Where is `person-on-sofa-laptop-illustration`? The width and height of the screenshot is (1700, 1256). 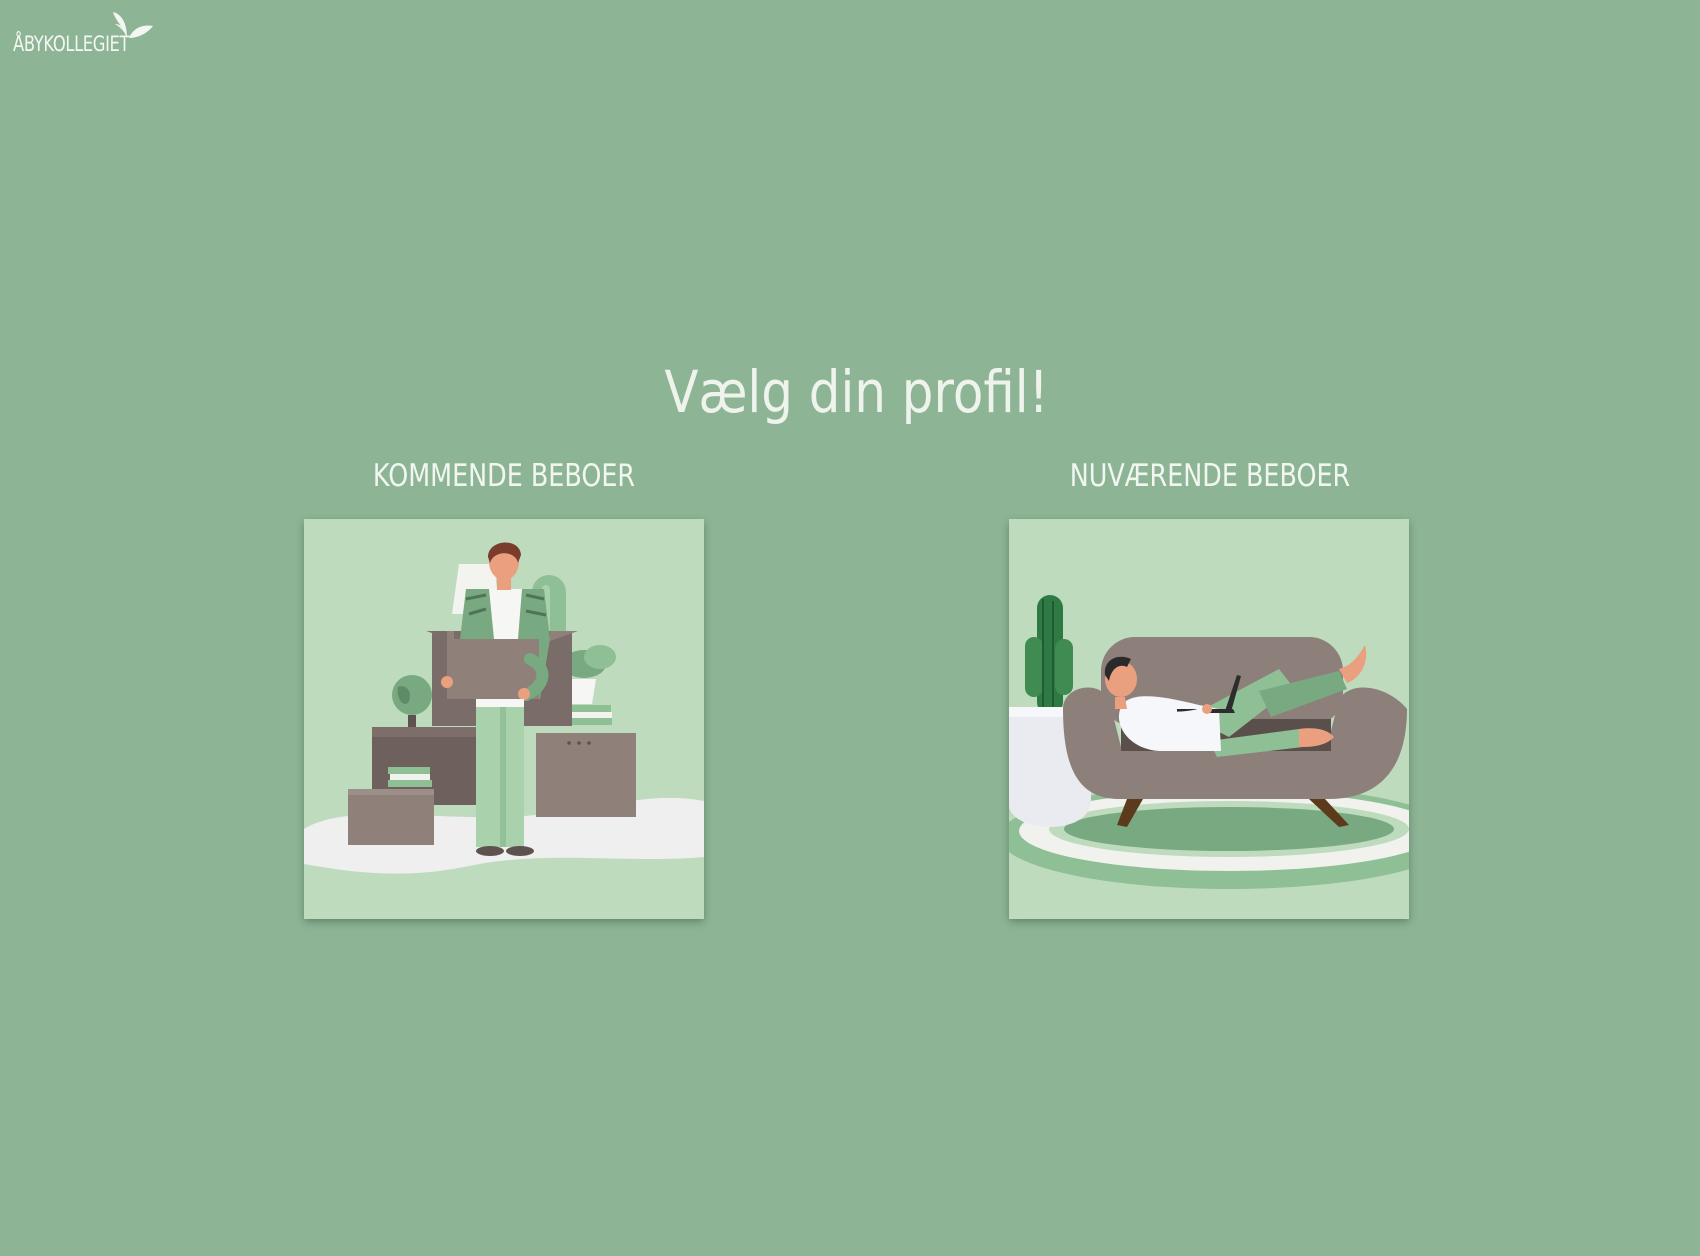 person-on-sofa-laptop-illustration is located at coordinates (1209, 719).